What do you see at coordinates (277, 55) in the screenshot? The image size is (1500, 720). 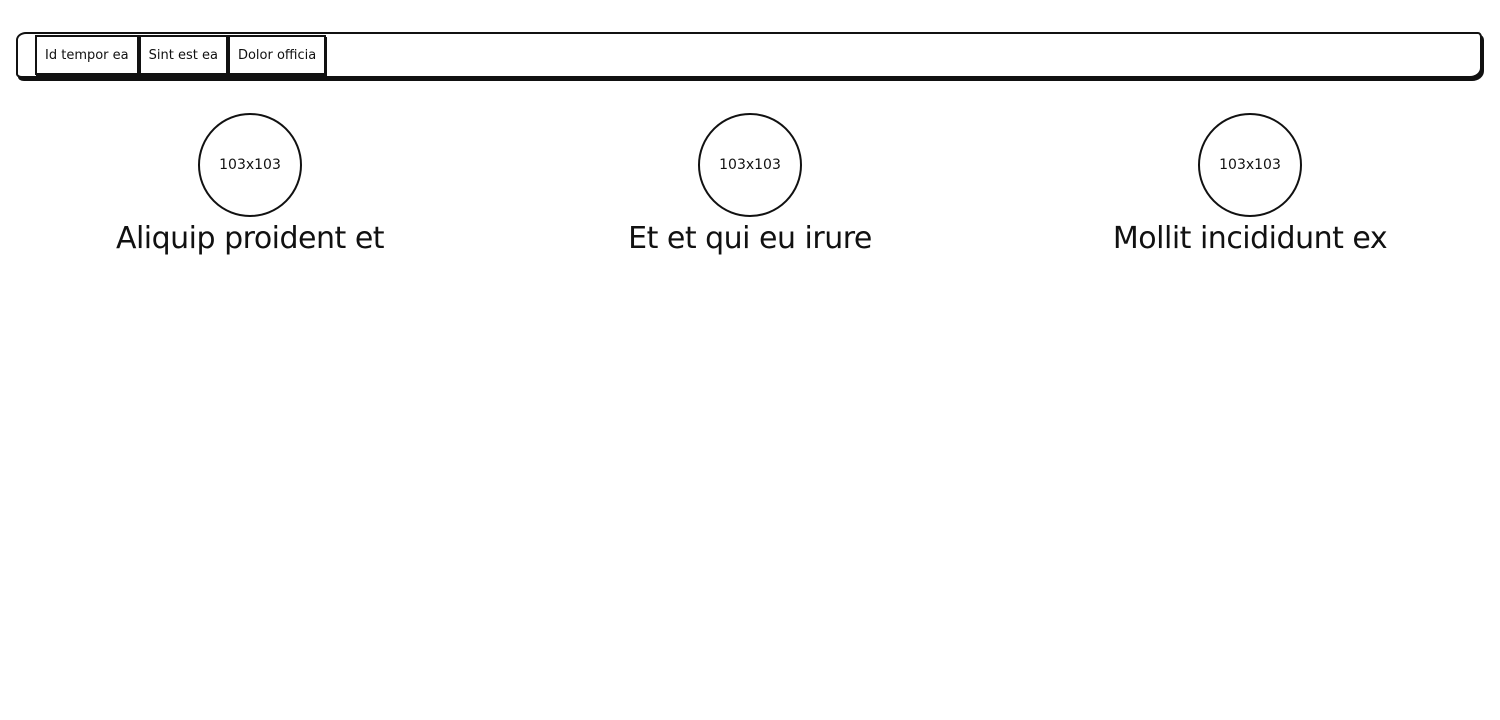 I see `tab-dolor-officia: Dolor officia` at bounding box center [277, 55].